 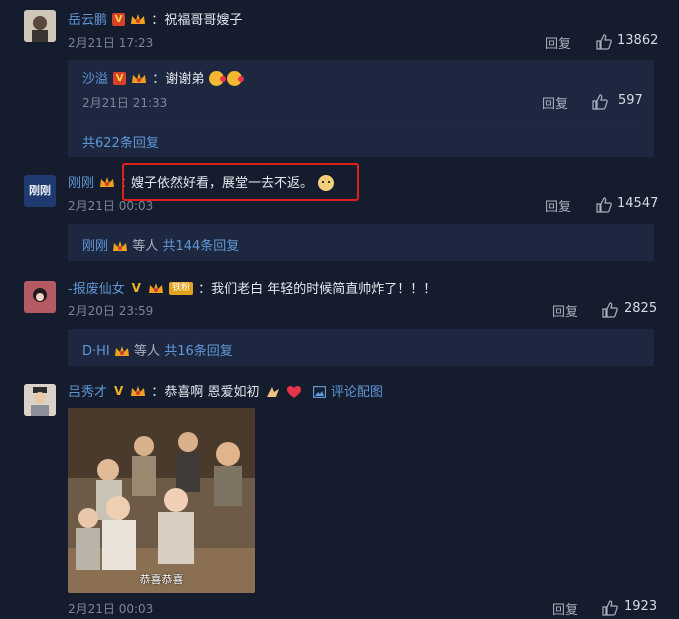 I want to click on reply-summary: D·HI 等人 共16条回复, so click(x=361, y=347).